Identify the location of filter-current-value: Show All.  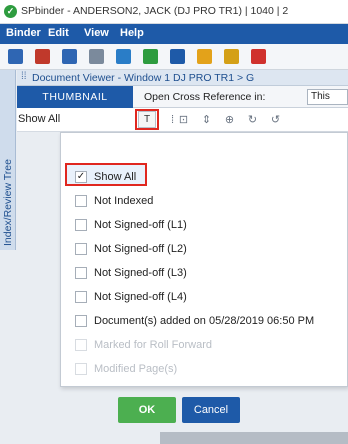
(39, 119).